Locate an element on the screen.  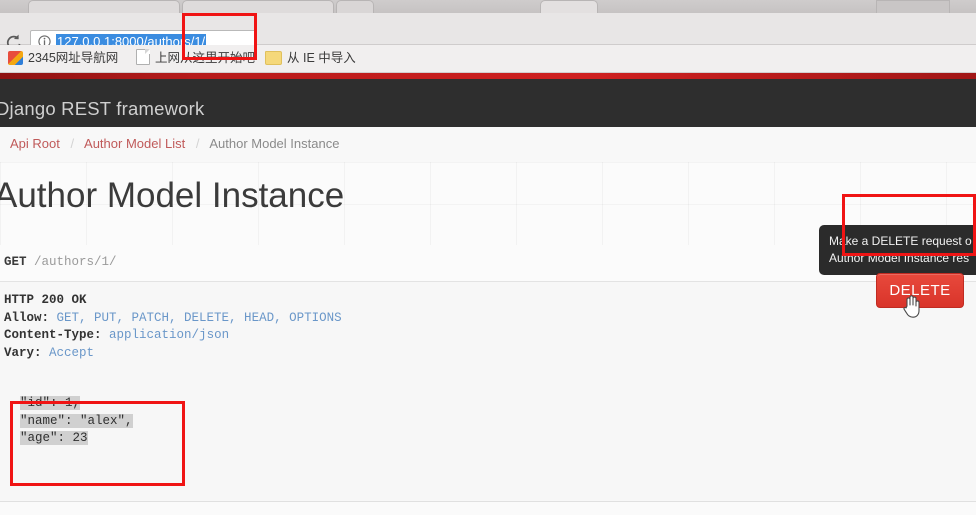
request-path: /authors/1/ is located at coordinates (75, 262).